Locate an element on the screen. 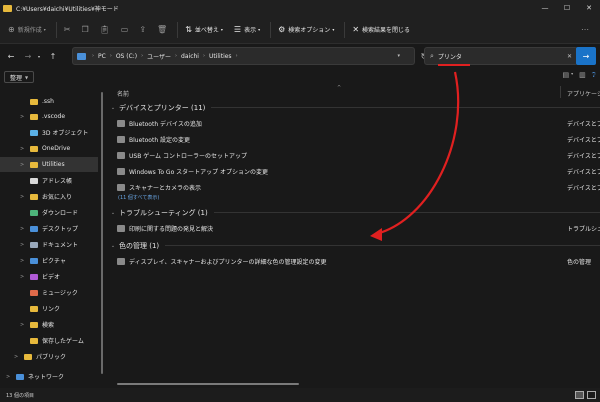 The width and height of the screenshot is (600, 402). close-icon: ✕ is located at coordinates (356, 29).